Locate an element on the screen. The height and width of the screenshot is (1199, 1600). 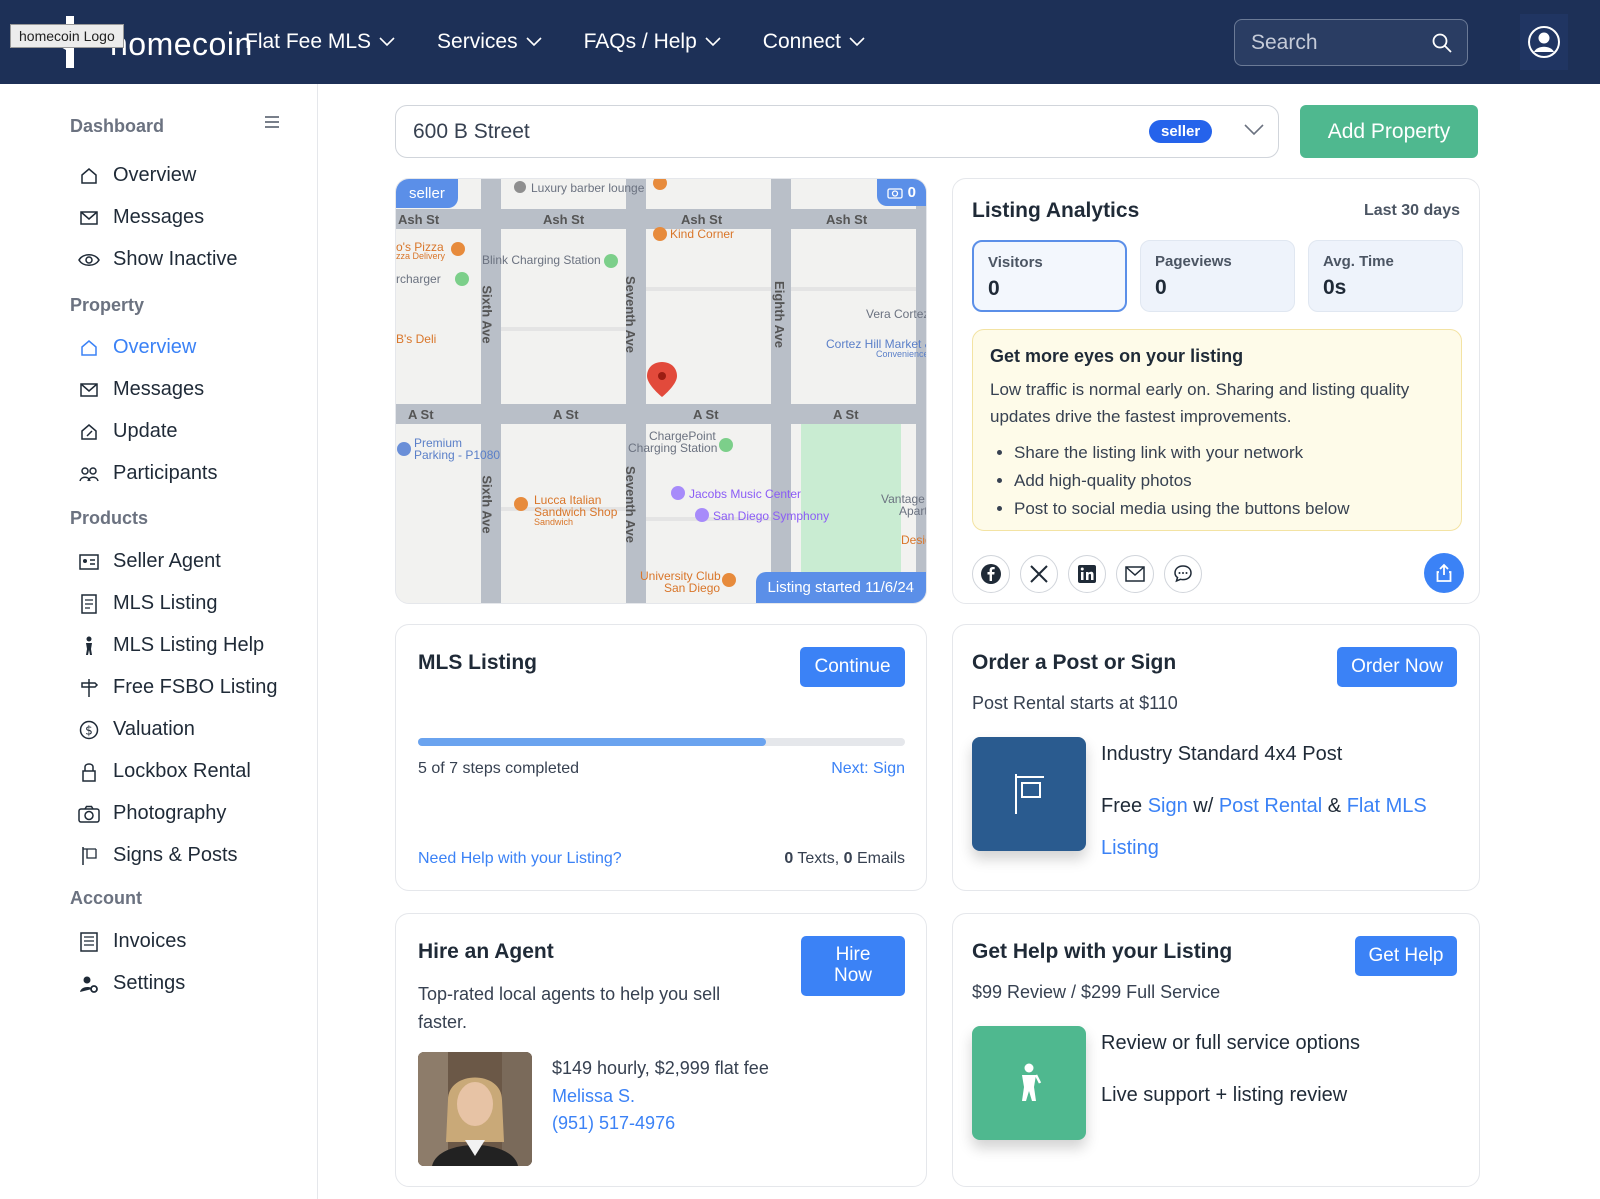
stat-pageviews: Pageviews 0 is located at coordinates (1217, 276).